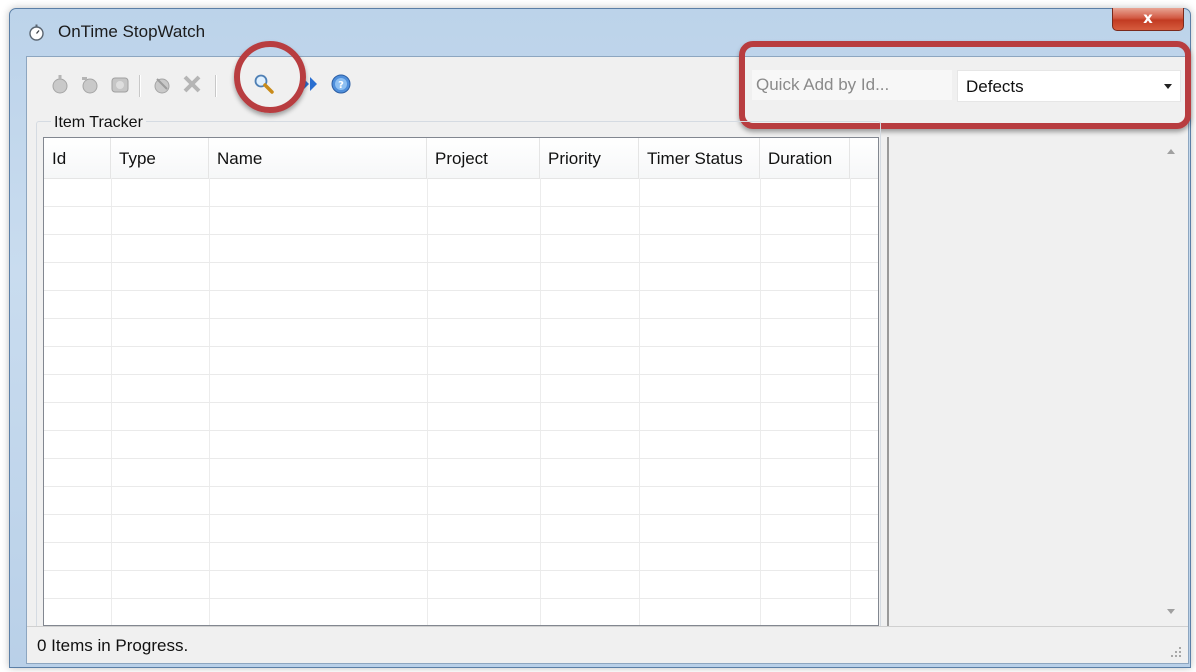  What do you see at coordinates (699, 158) in the screenshot?
I see `column-header-timer-status: Timer Status` at bounding box center [699, 158].